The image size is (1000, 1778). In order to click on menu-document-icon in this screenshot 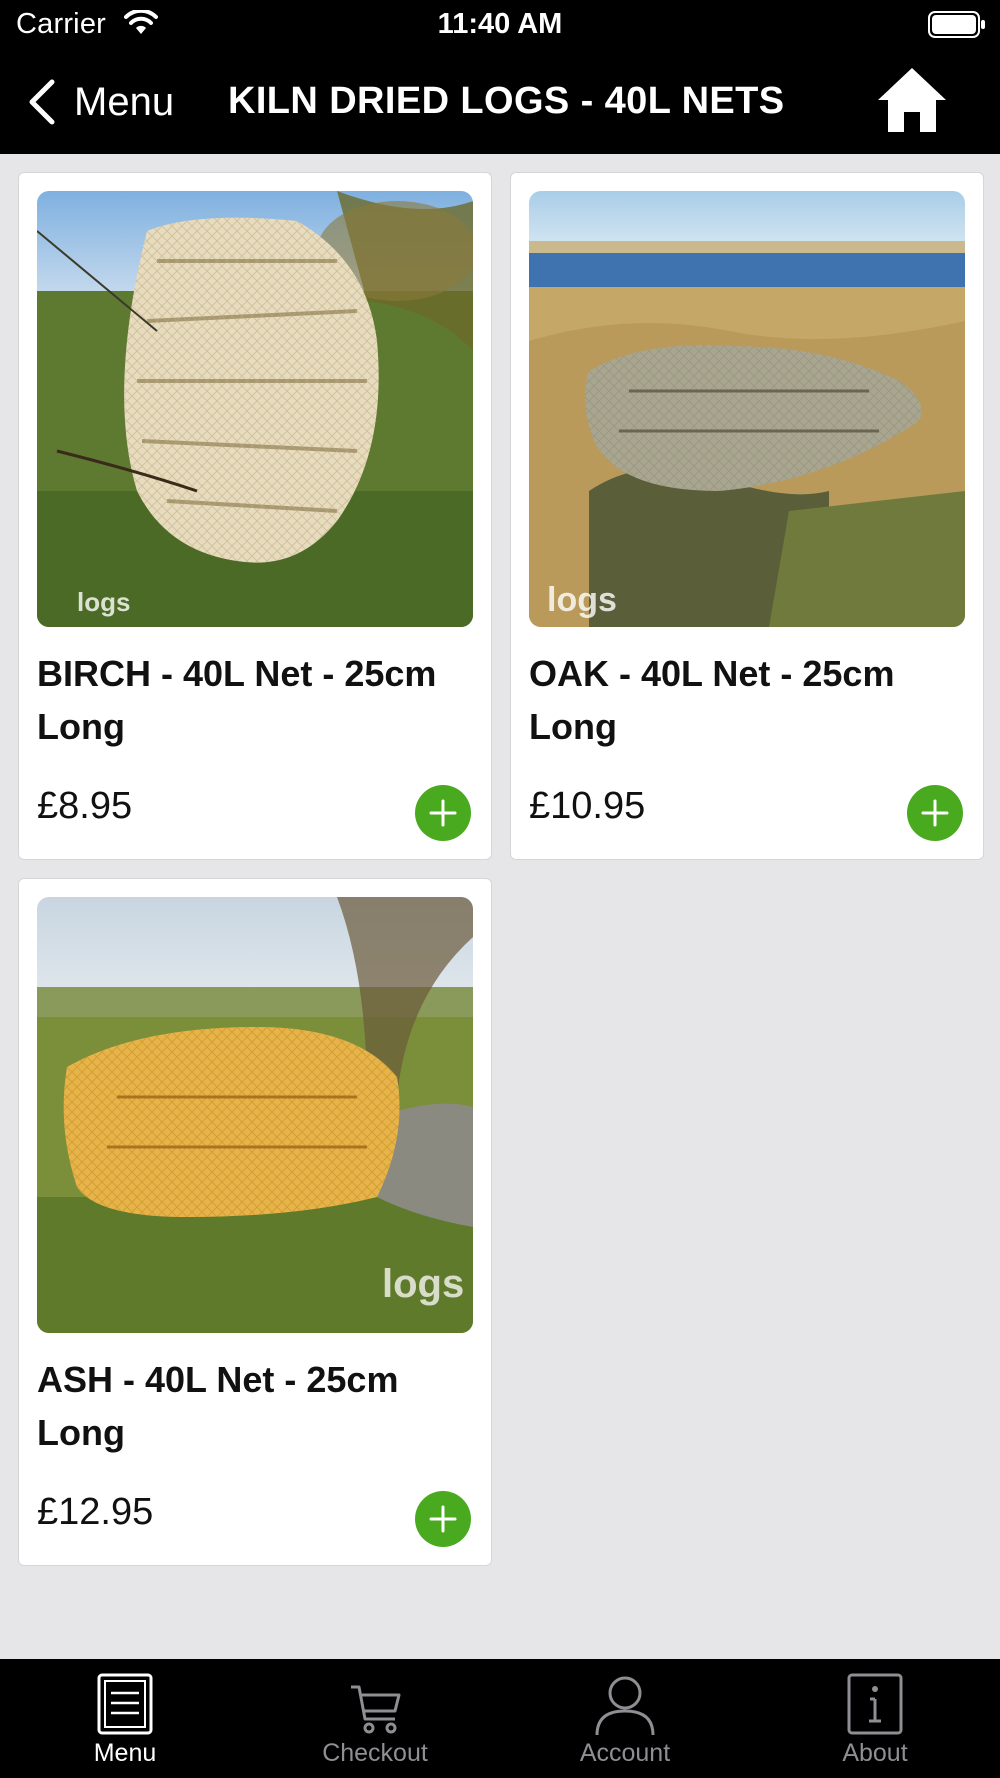, I will do `click(125, 1704)`.